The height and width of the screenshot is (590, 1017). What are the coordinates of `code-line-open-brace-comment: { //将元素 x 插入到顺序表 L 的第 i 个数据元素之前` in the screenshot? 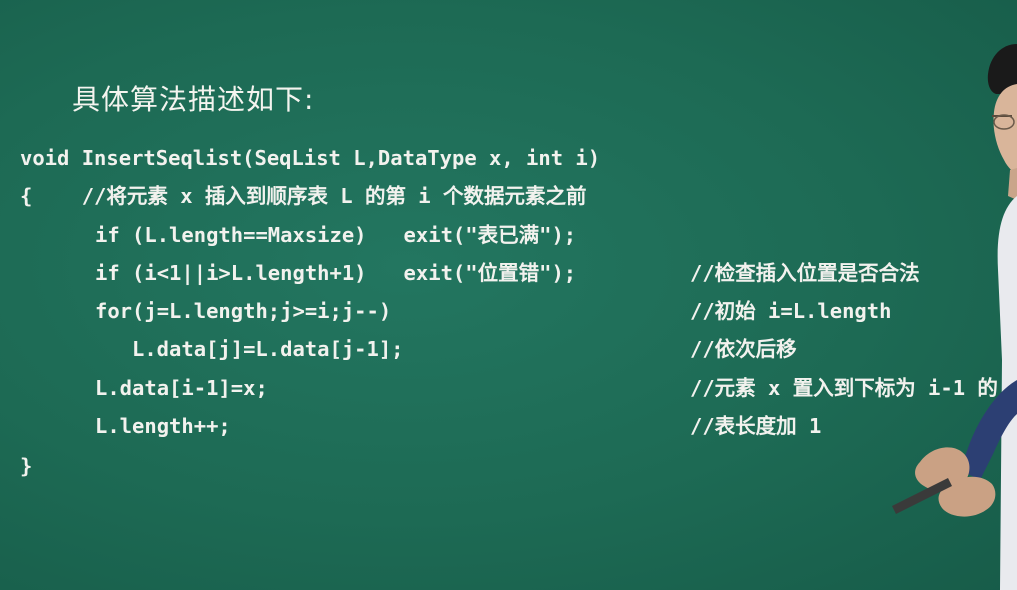 It's located at (303, 196).